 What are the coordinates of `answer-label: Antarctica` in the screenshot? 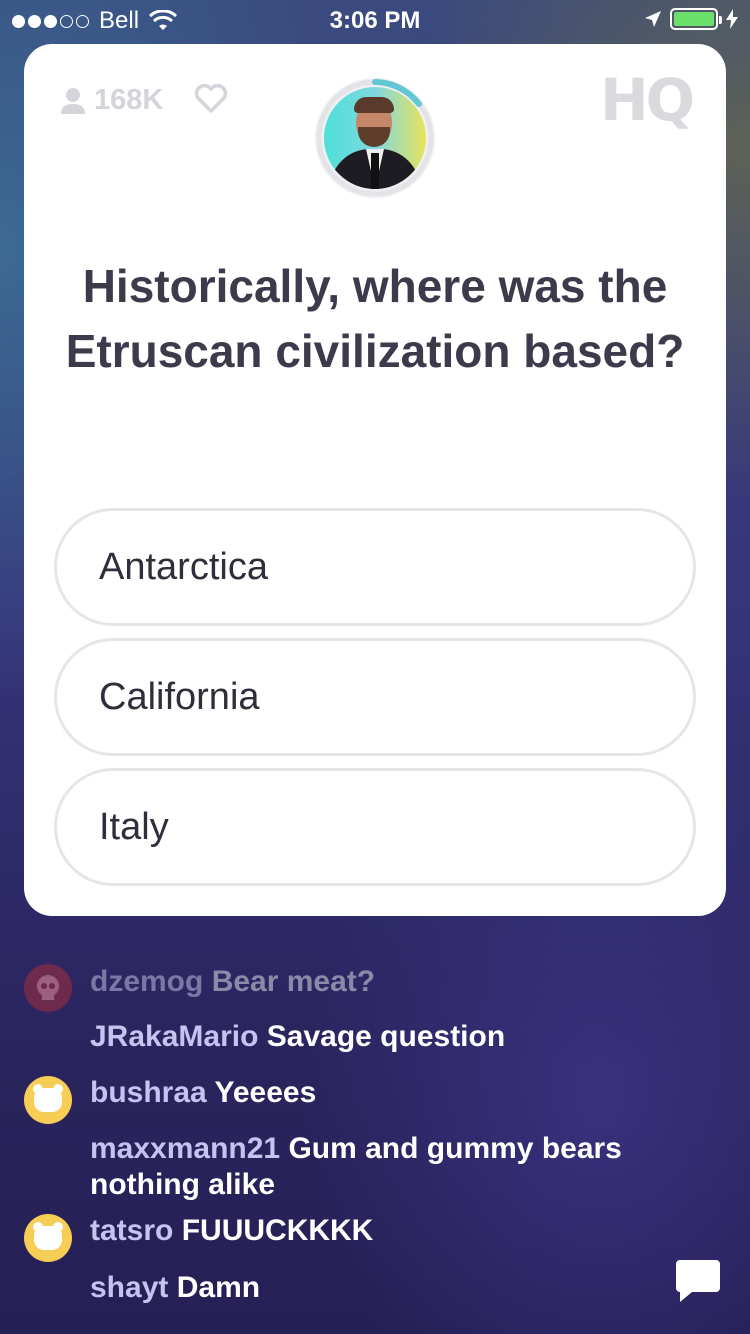 It's located at (183, 566).